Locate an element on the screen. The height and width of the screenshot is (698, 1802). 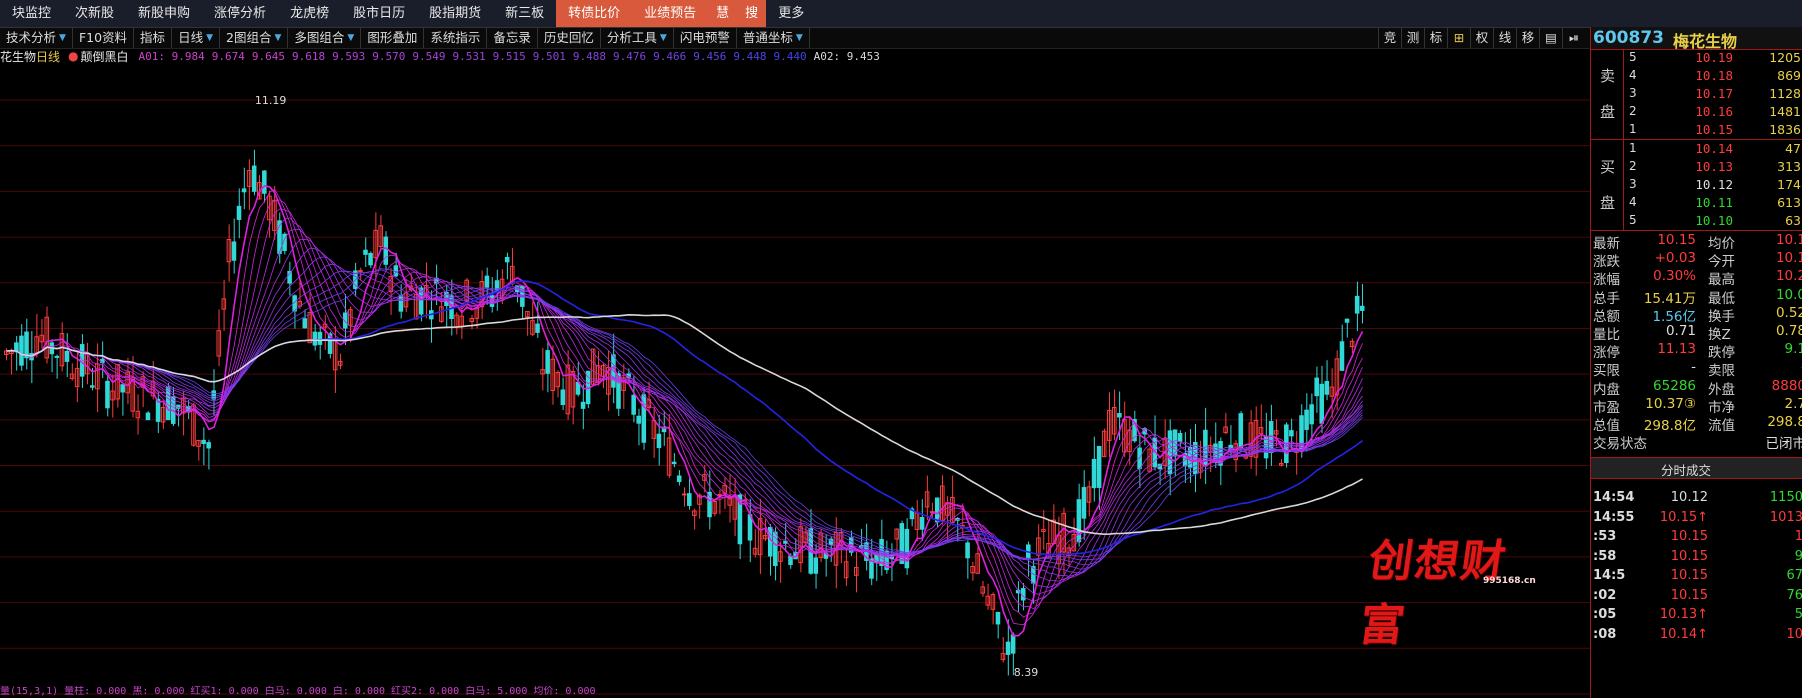
book-volume: 63 is located at coordinates (1793, 220).